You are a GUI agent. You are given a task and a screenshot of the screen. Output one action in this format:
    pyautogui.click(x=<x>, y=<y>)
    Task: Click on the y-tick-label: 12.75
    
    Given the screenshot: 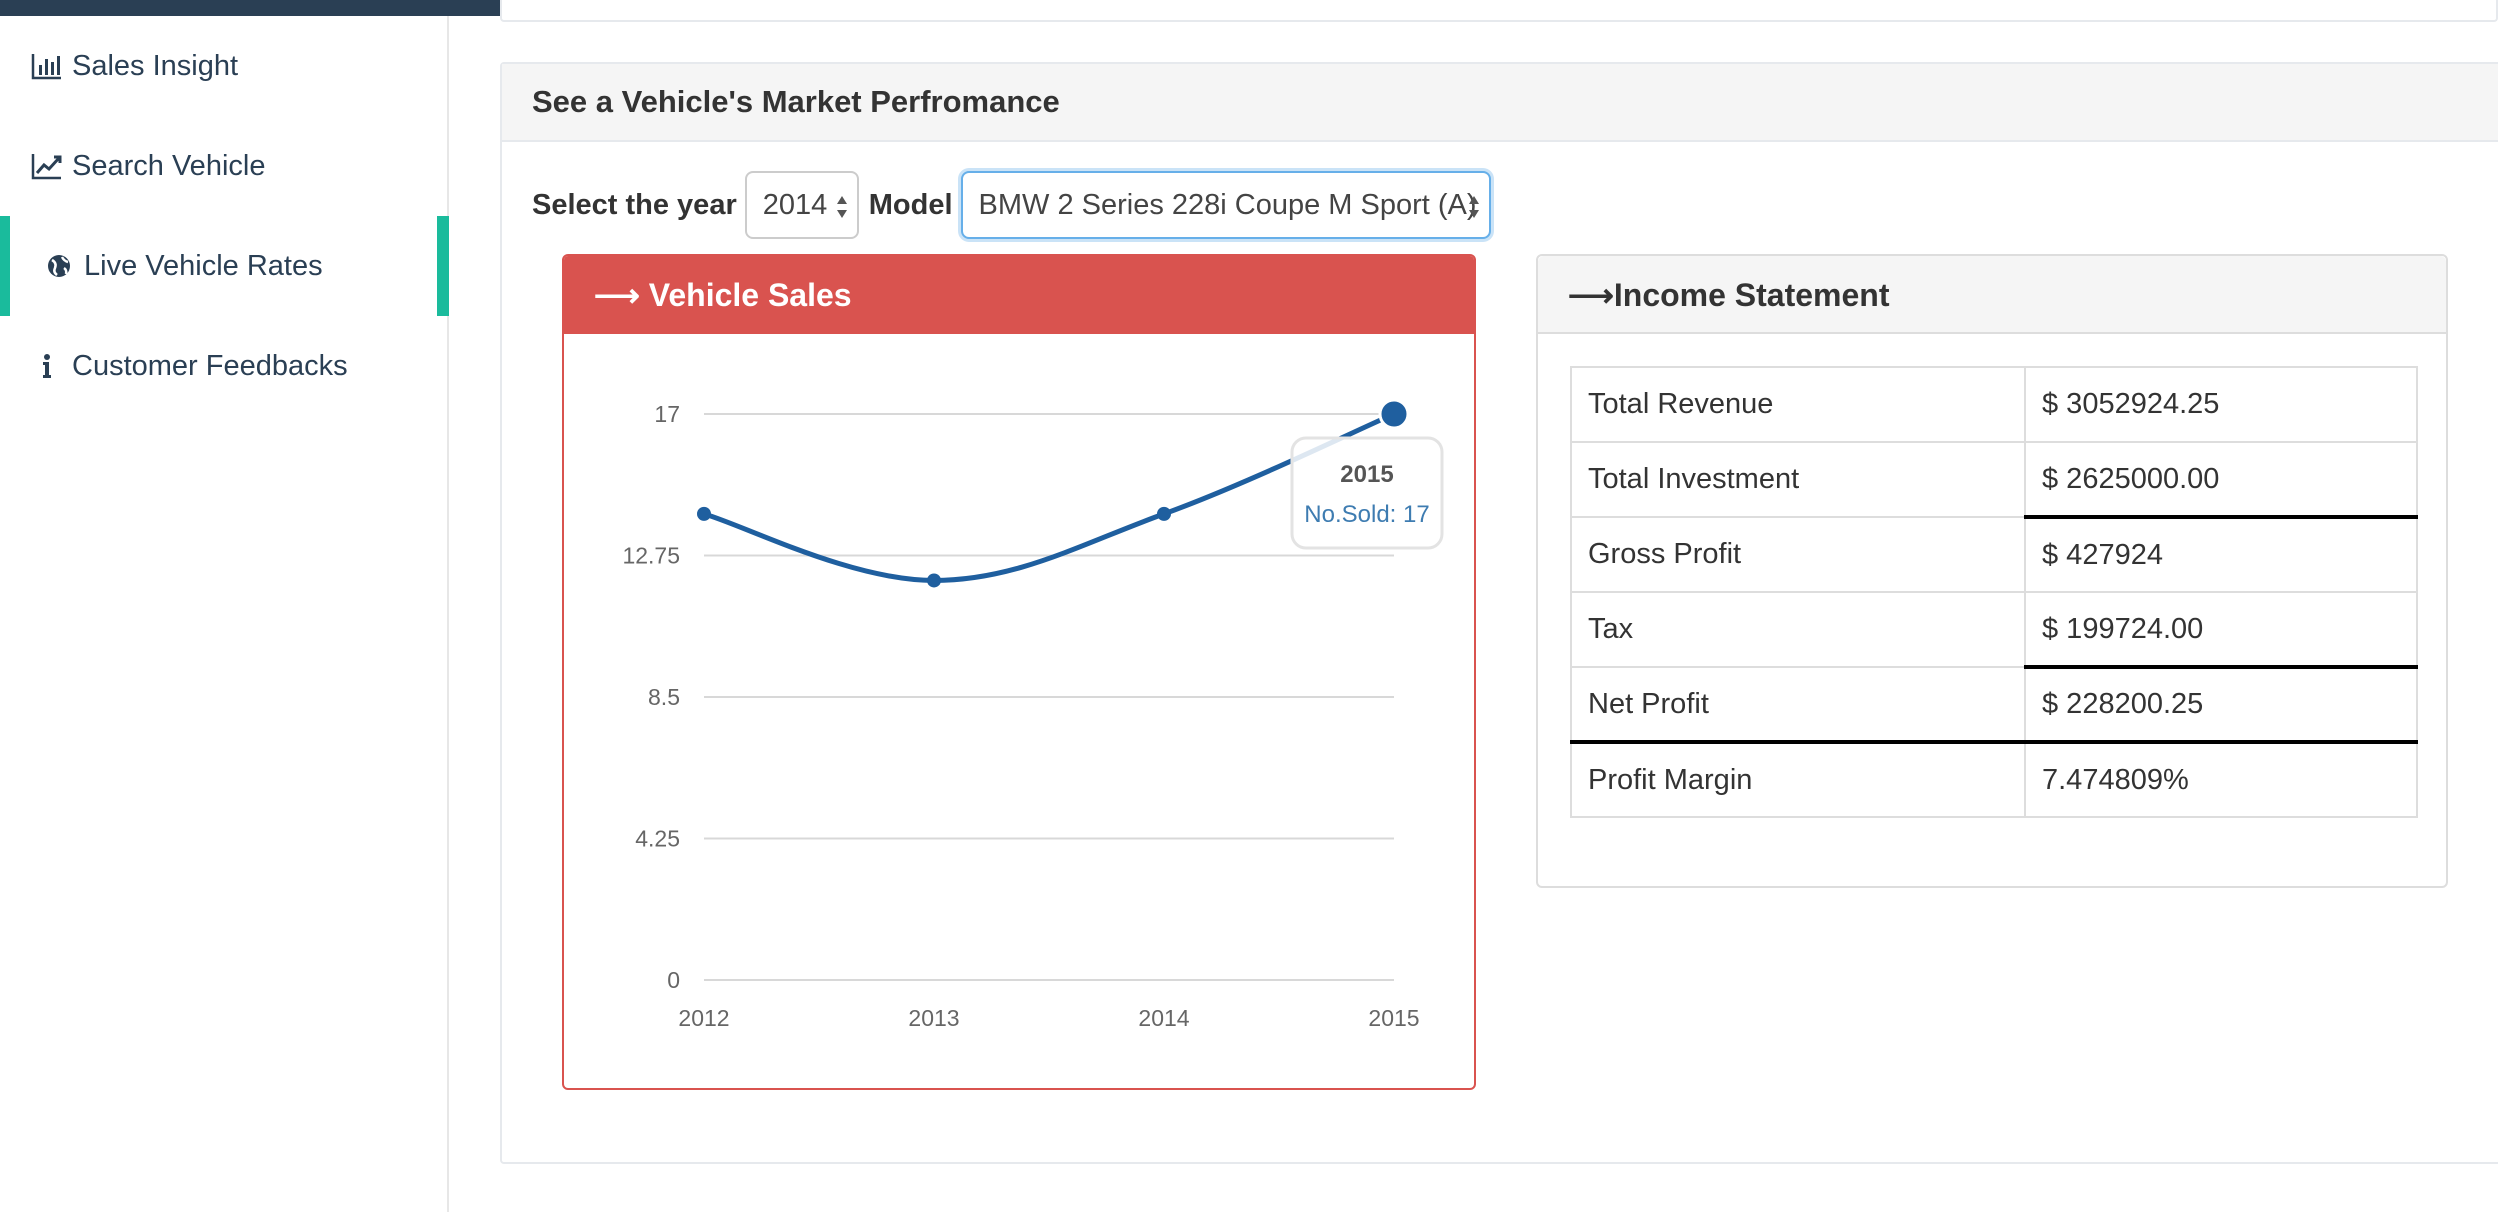 What is the action you would take?
    pyautogui.click(x=651, y=556)
    